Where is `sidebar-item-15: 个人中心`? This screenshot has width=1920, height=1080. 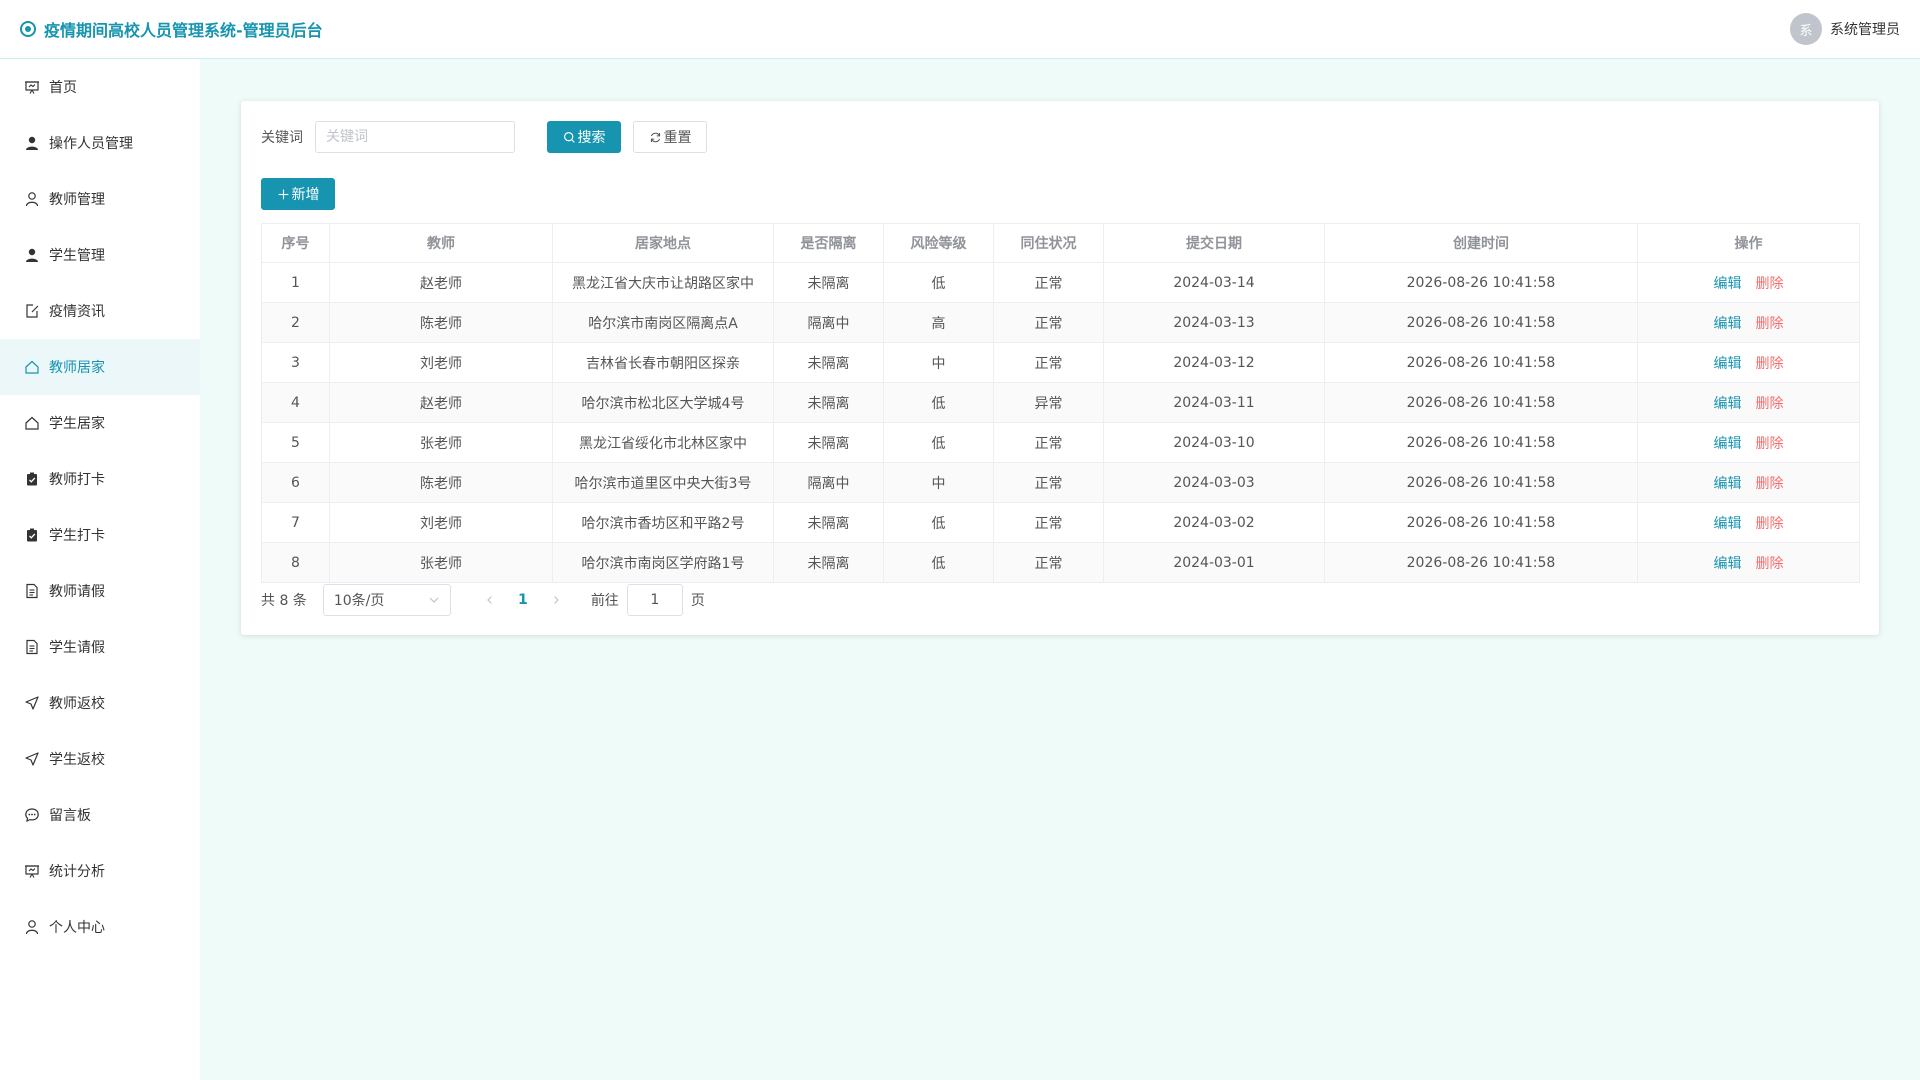 sidebar-item-15: 个人中心 is located at coordinates (100, 927).